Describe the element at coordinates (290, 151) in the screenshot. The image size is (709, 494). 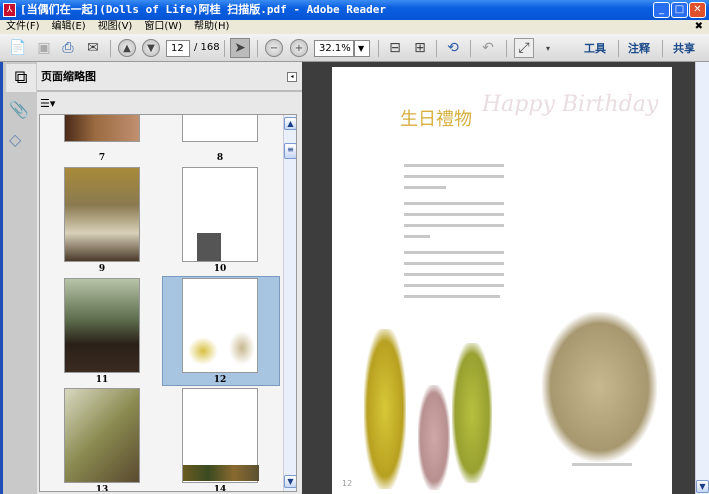
I see `scroll-thumb: ≡` at that location.